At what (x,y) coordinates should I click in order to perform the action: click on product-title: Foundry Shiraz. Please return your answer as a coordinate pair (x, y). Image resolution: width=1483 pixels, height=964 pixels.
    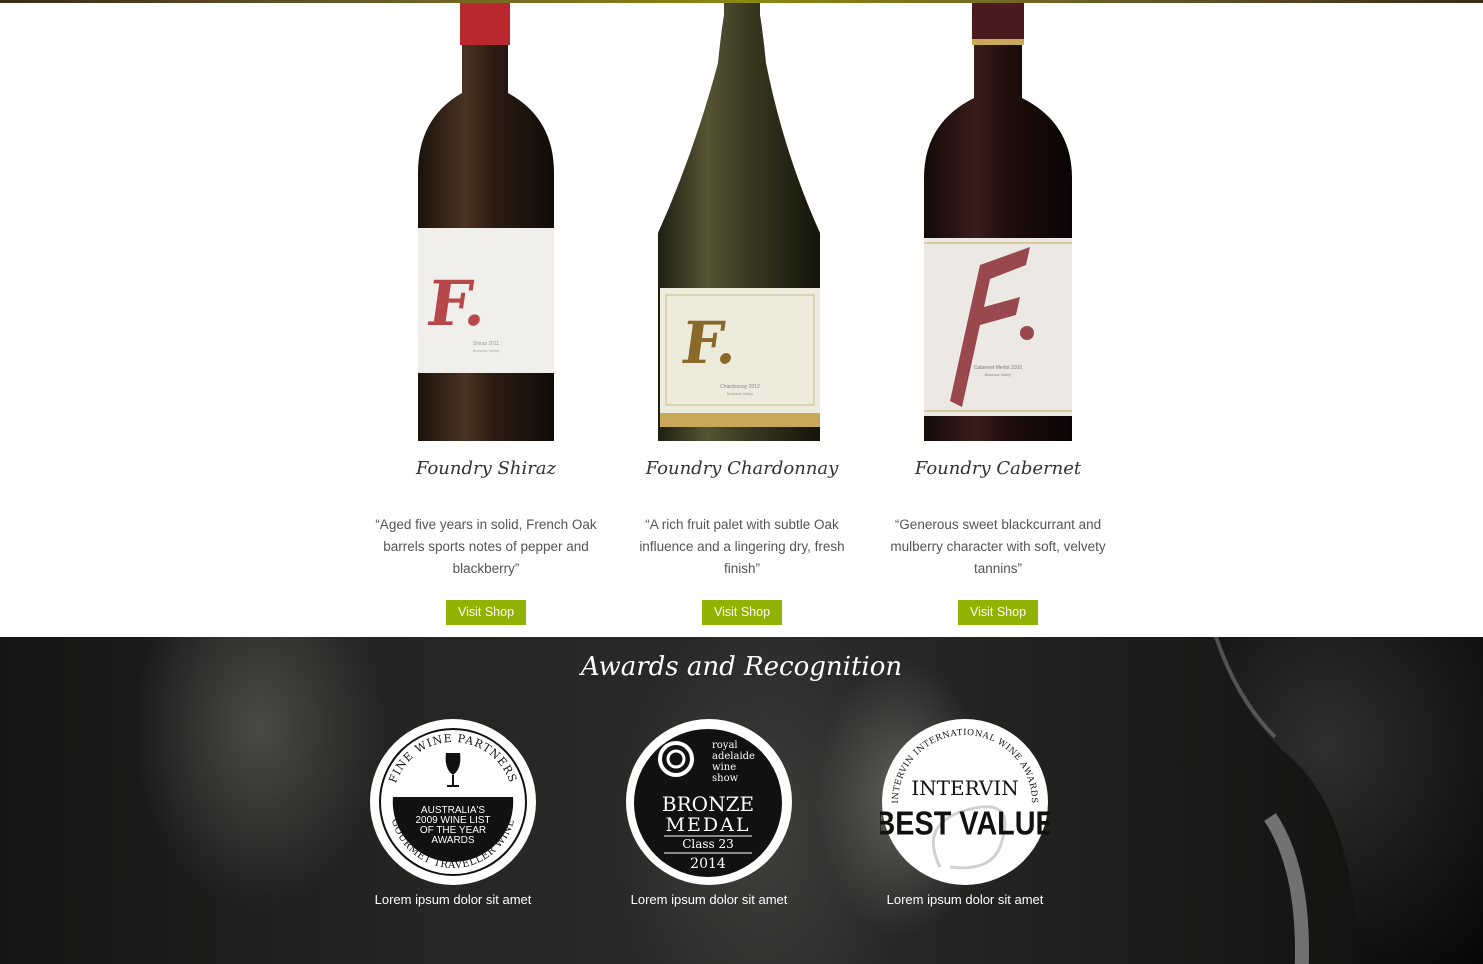
    Looking at the image, I should click on (486, 468).